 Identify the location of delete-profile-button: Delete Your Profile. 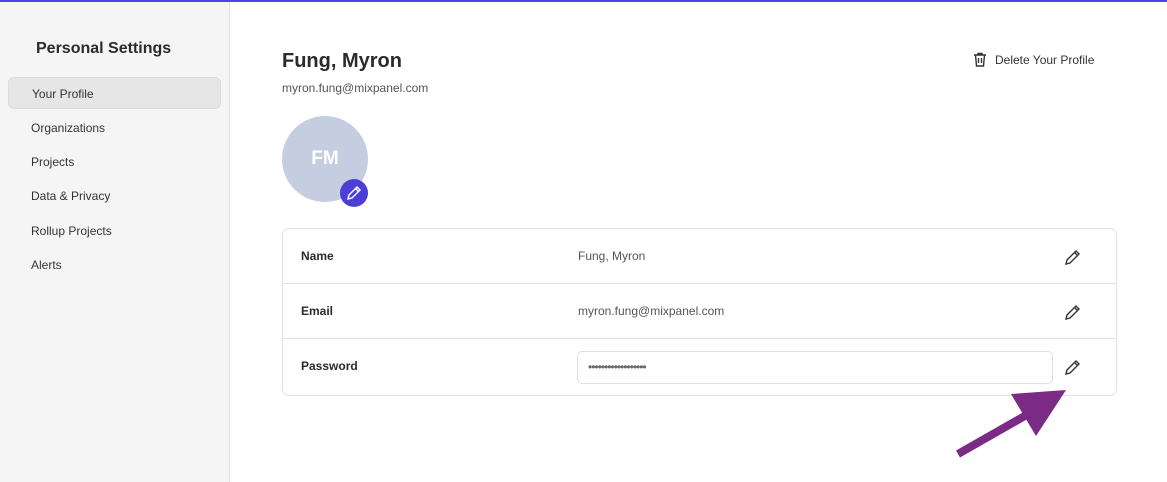
(1033, 59).